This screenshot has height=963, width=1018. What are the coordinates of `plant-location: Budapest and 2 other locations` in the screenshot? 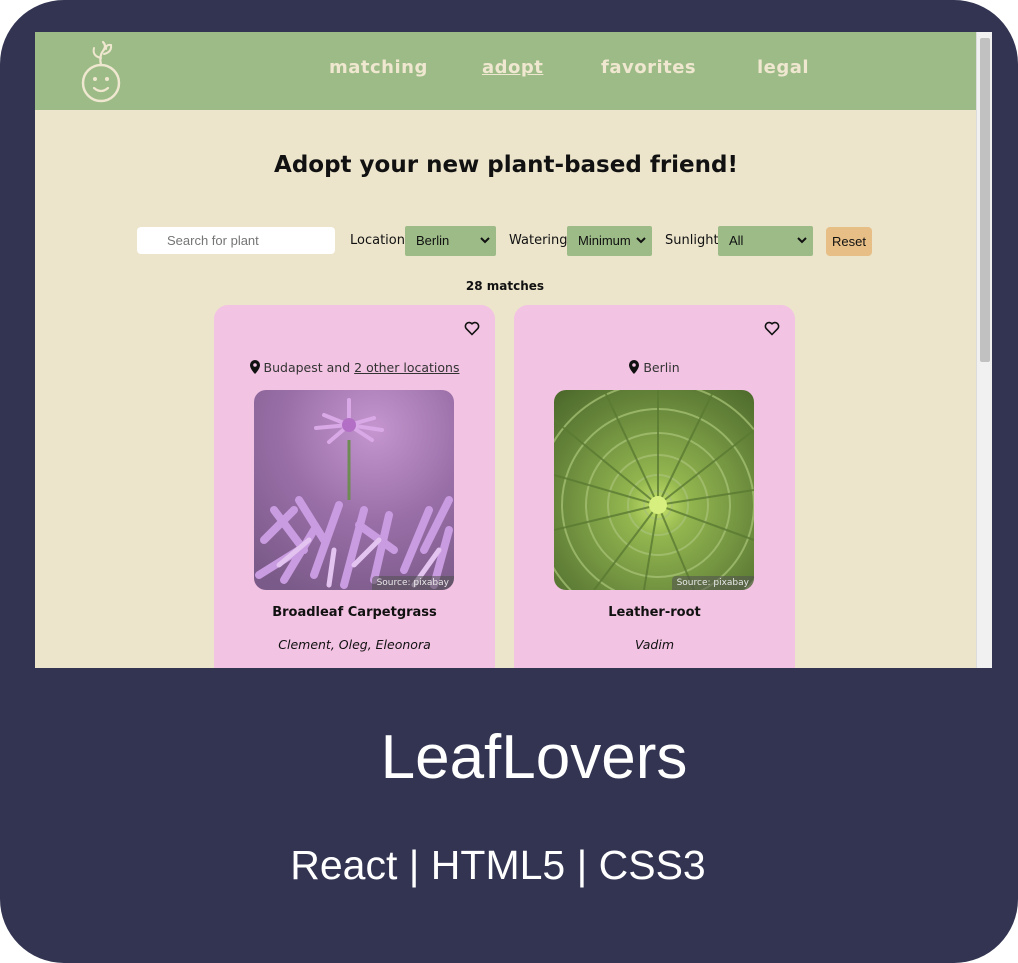 It's located at (354, 367).